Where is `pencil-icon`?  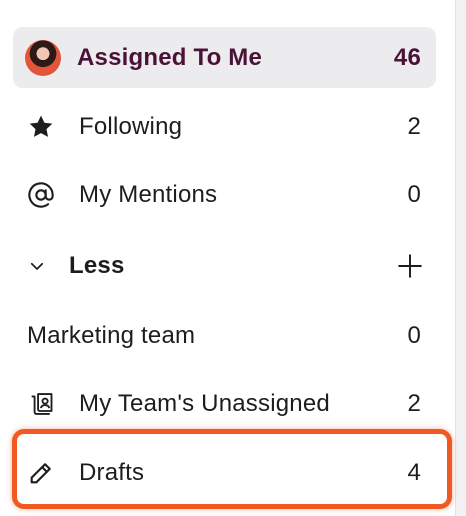 pencil-icon is located at coordinates (41, 473).